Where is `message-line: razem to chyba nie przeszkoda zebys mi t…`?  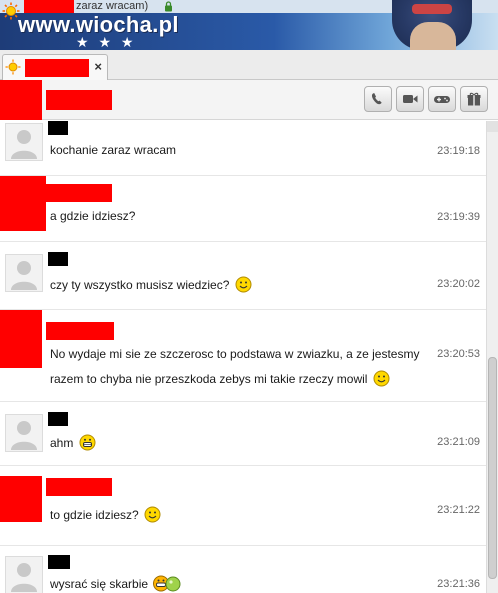 message-line: razem to chyba nie przeszkoda zebys mi t… is located at coordinates (234, 379).